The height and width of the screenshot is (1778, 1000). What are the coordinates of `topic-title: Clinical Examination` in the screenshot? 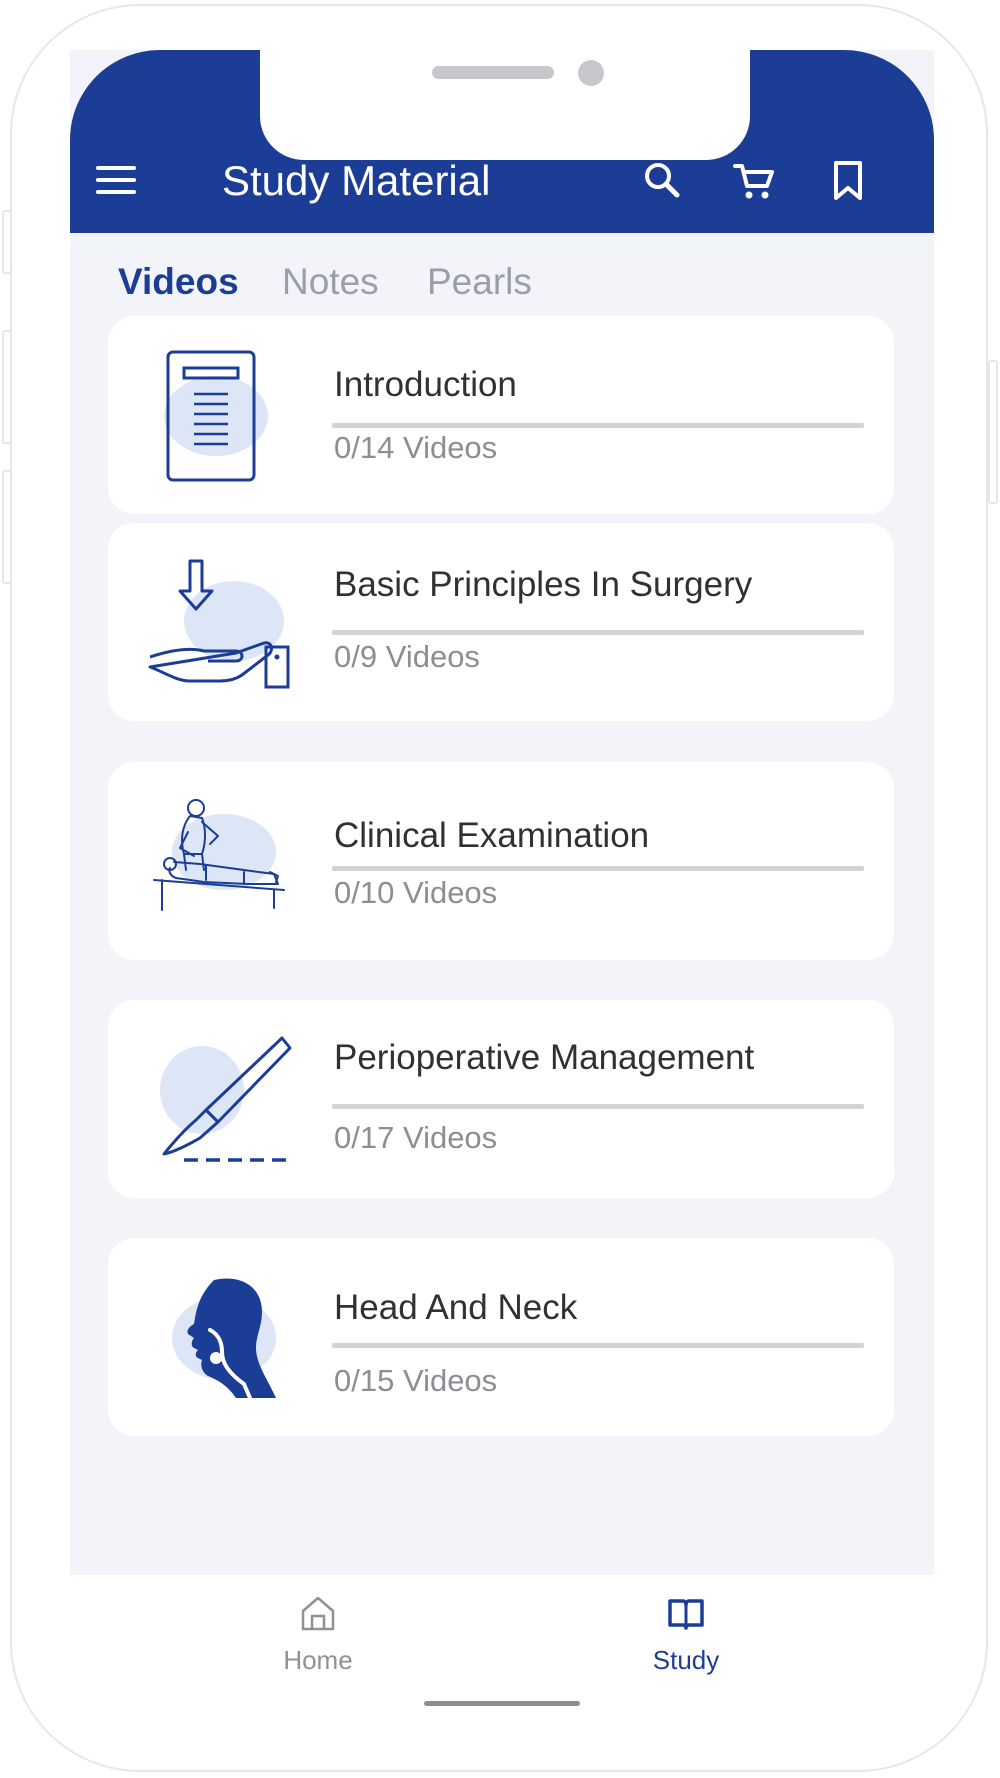 It's located at (492, 835).